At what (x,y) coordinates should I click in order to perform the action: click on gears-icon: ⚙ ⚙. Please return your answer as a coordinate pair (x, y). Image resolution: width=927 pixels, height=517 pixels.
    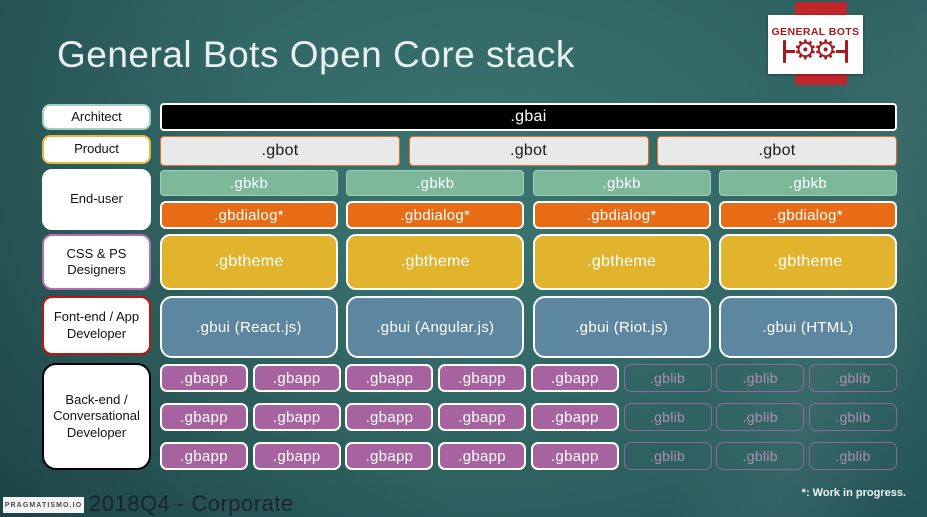
    Looking at the image, I should click on (815, 50).